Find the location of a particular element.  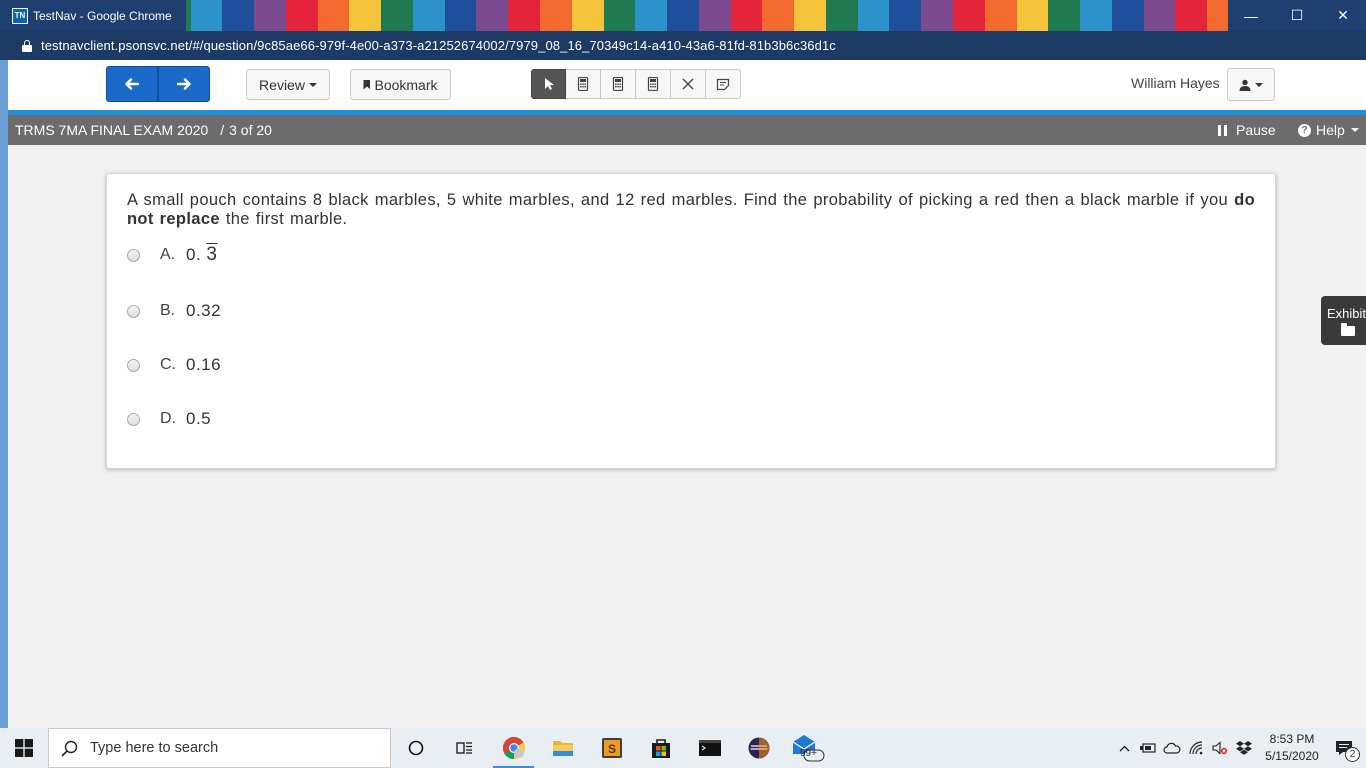

taskbar-search-box: Type here to search is located at coordinates (219, 748).